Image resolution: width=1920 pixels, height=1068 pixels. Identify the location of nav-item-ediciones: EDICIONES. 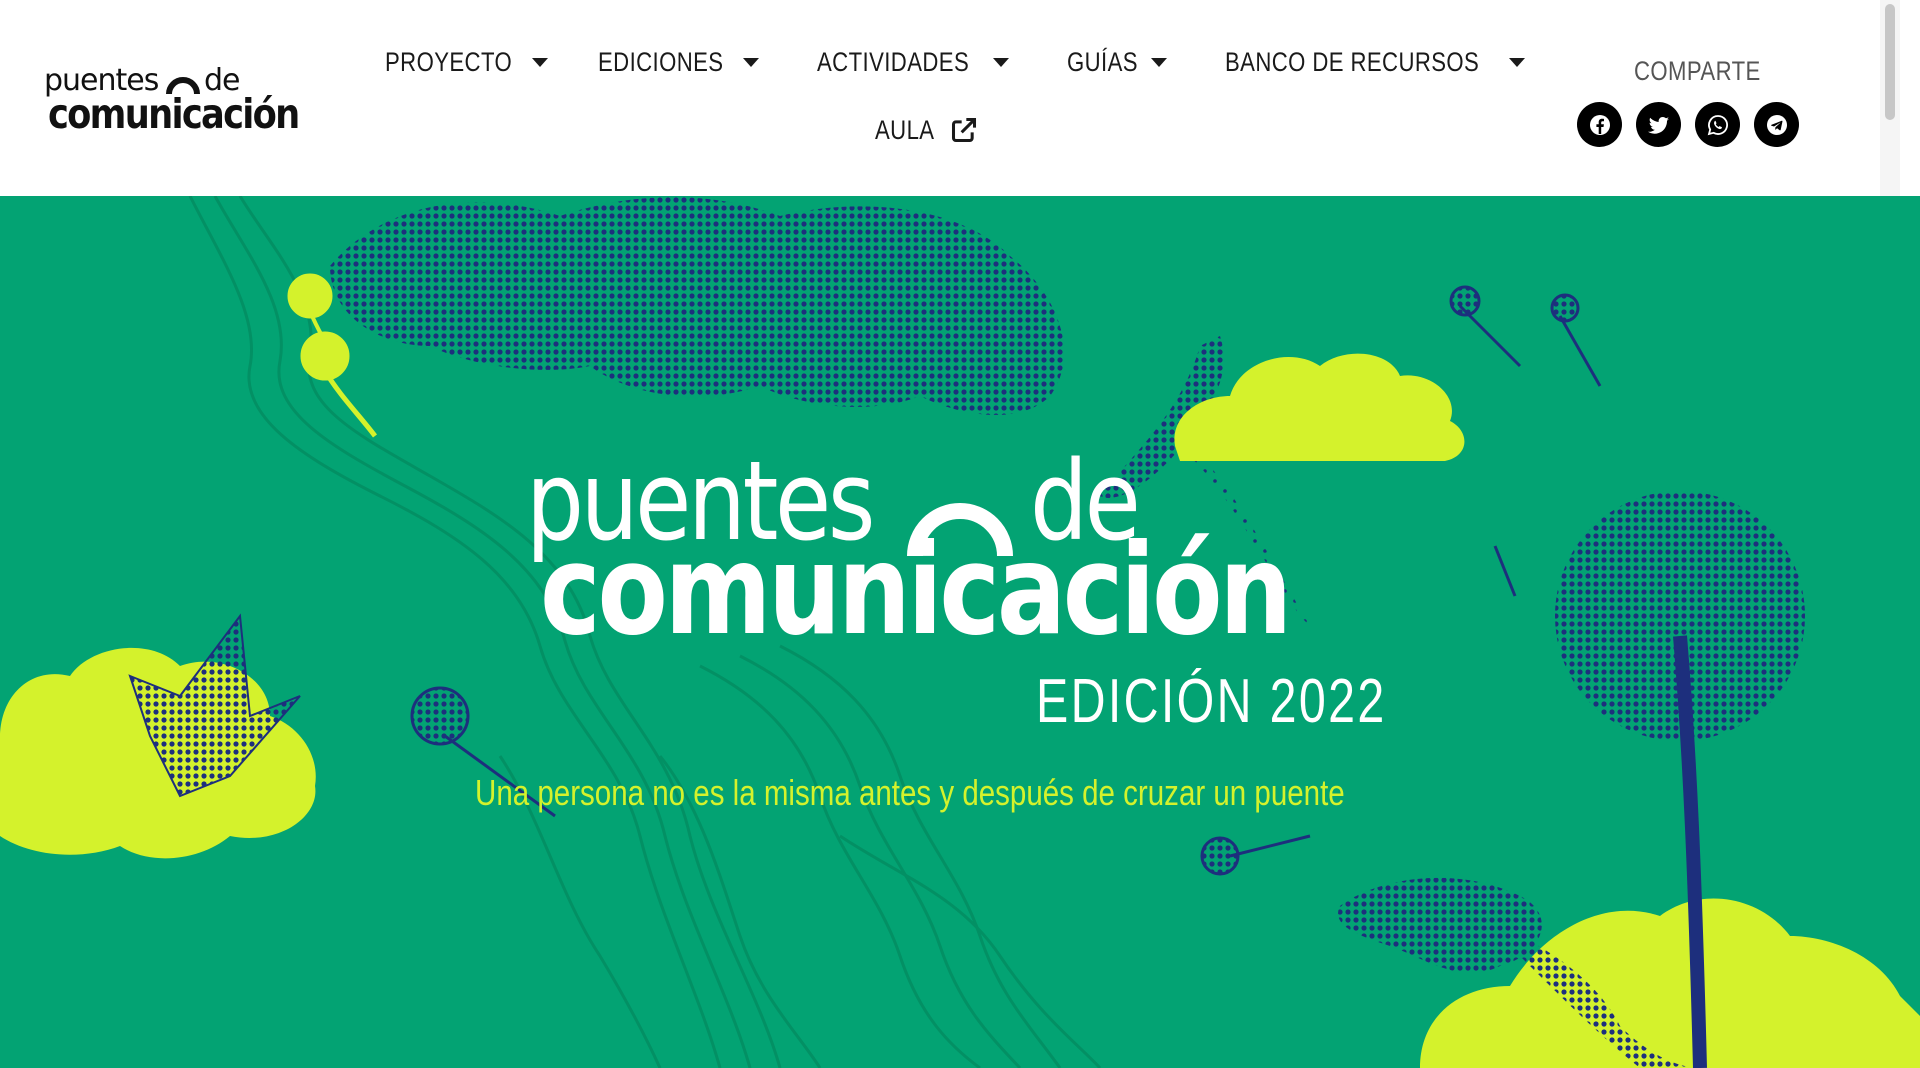
(679, 62).